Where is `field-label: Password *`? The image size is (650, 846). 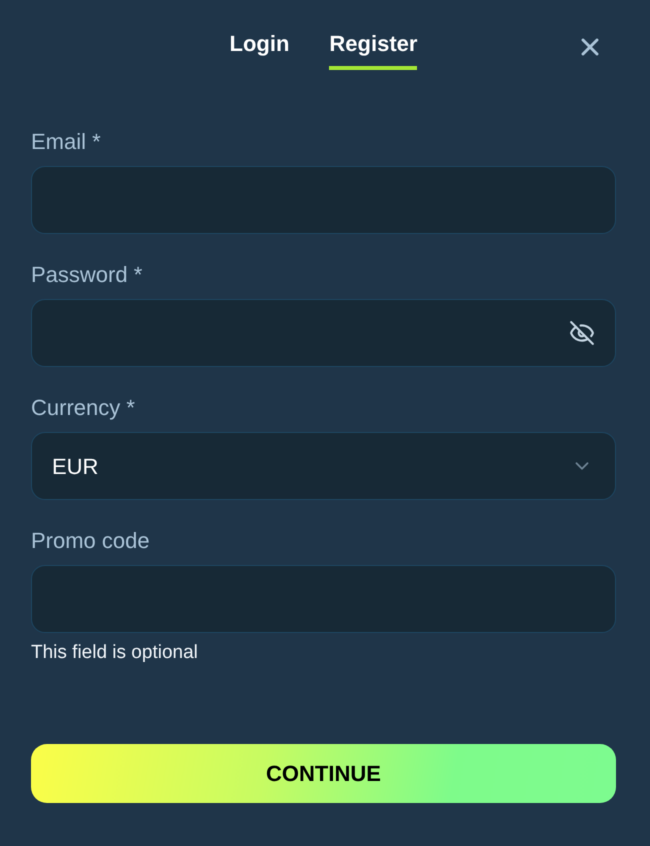 field-label: Password * is located at coordinates (87, 275).